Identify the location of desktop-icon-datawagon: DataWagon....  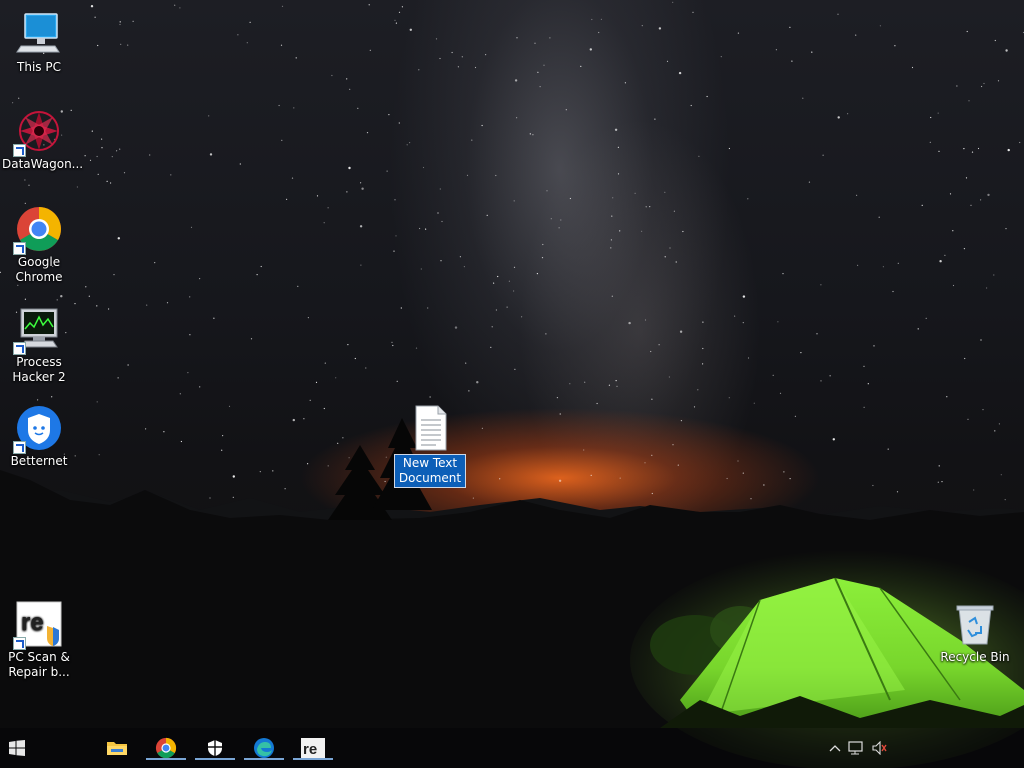
(42, 139).